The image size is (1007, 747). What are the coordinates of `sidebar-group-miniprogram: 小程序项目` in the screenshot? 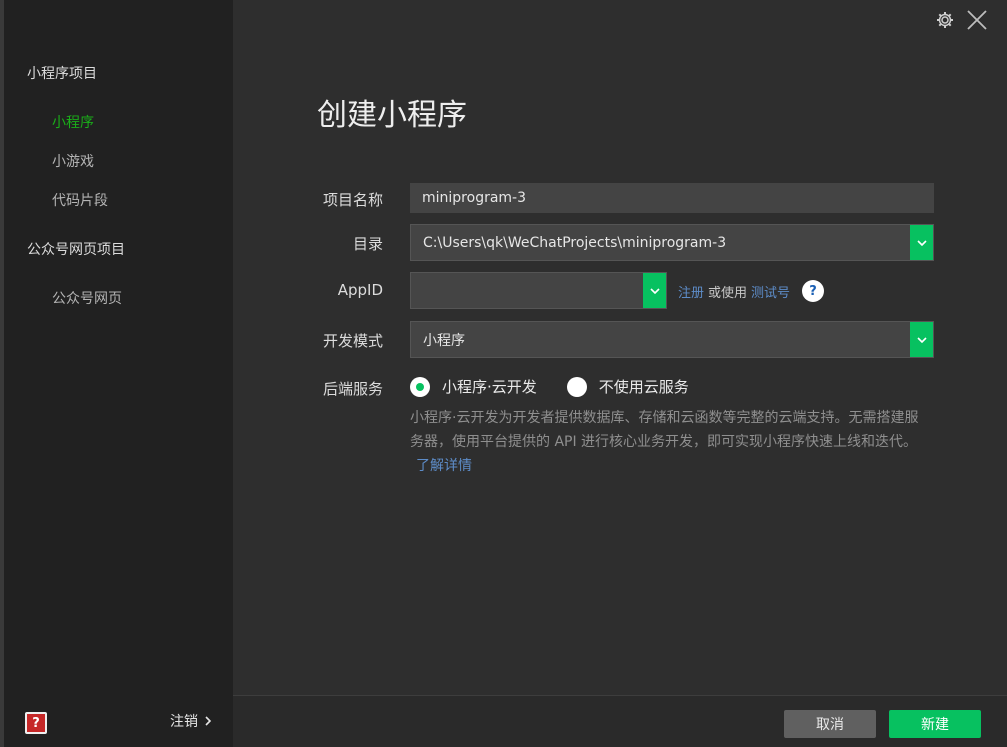 It's located at (62, 74).